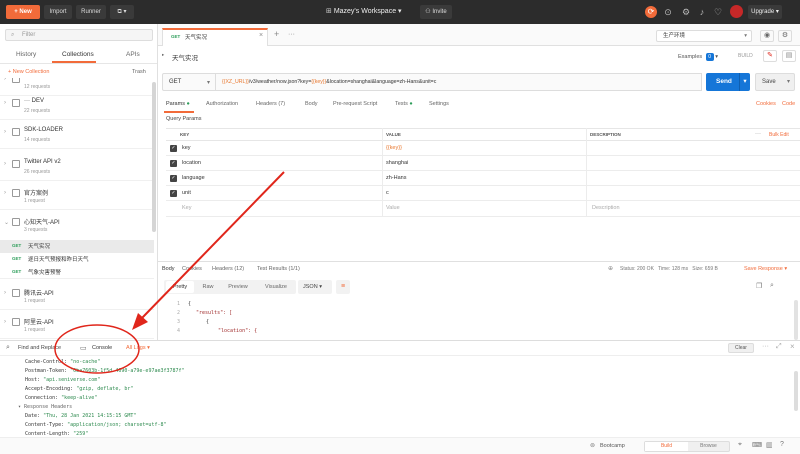  I want to click on annotation-circle, so click(97, 349).